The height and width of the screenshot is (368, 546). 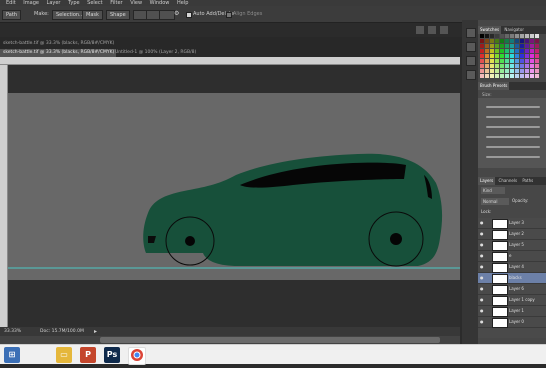 I want to click on tab-channels: Channels, so click(x=508, y=181).